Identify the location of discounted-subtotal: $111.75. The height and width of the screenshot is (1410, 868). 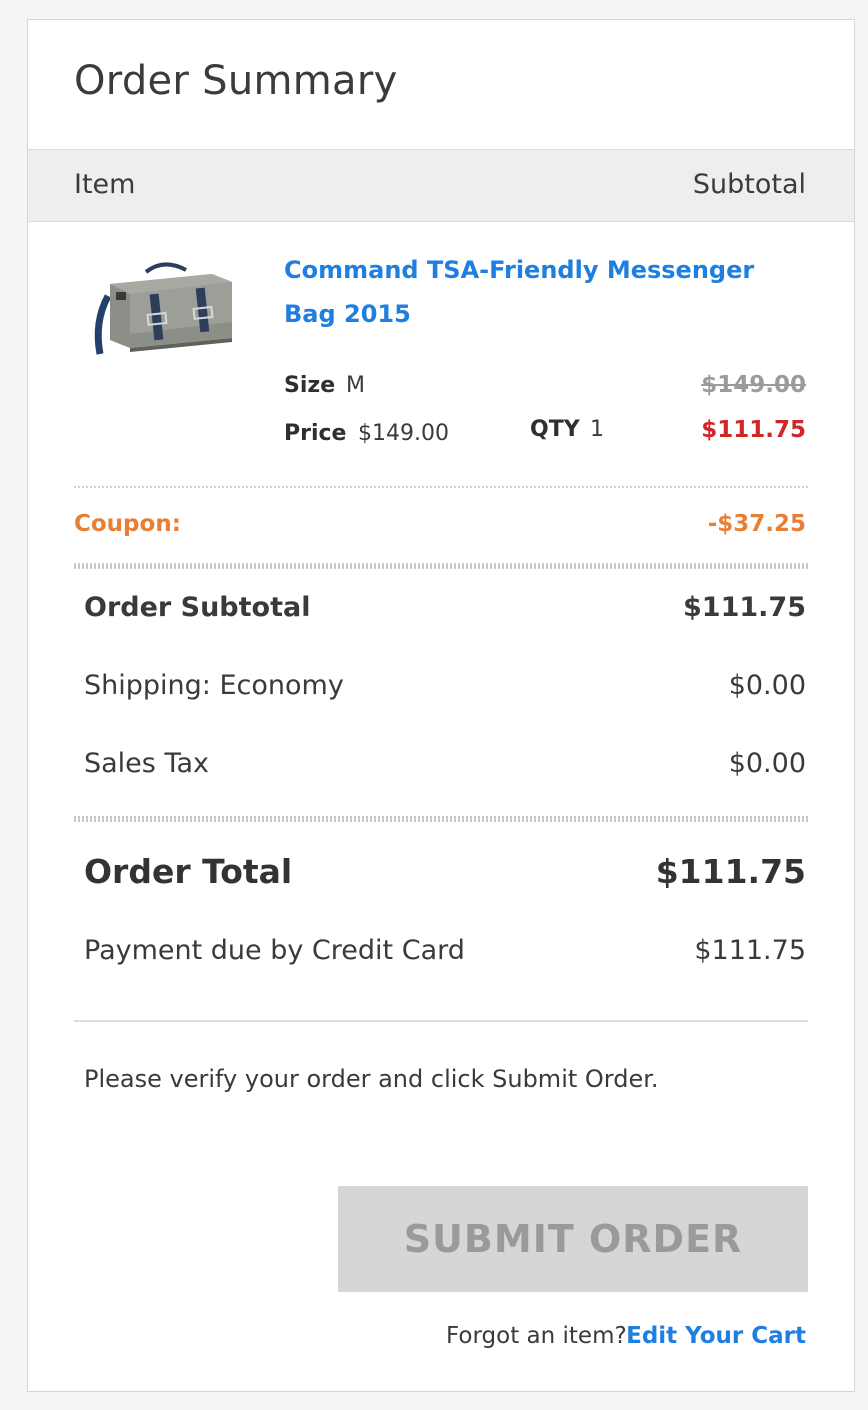
(753, 430).